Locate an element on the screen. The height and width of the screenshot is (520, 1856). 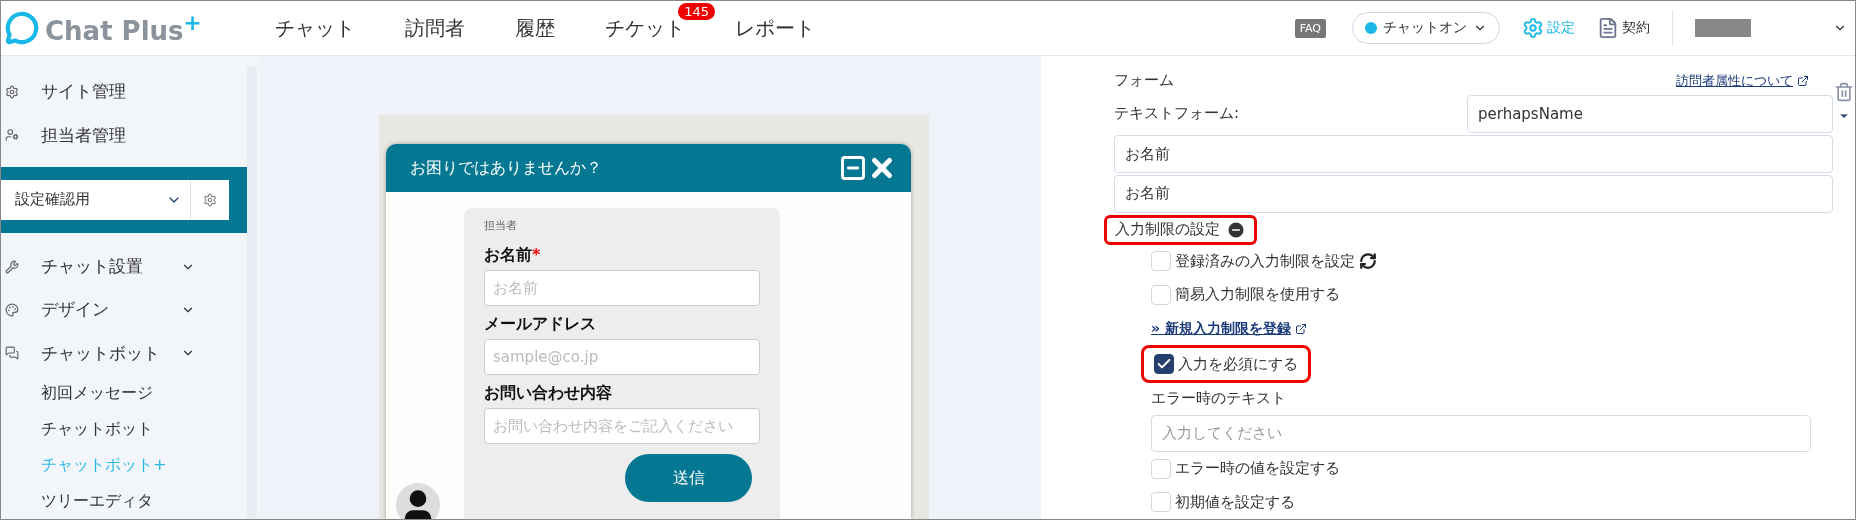
settings-button is located at coordinates (210, 199).